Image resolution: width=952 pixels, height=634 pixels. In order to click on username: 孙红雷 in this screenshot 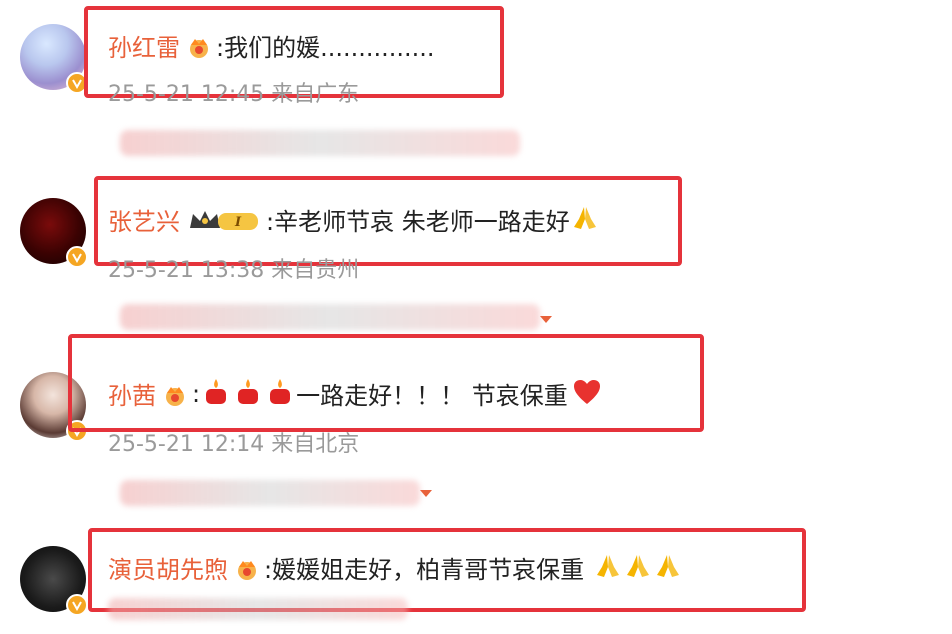, I will do `click(144, 45)`.